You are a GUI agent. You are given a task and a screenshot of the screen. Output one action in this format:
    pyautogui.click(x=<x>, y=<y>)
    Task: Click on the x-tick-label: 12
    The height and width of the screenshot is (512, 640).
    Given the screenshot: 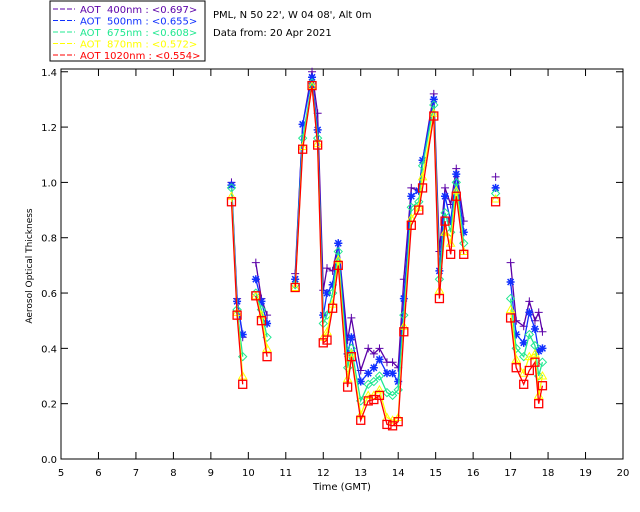 What is the action you would take?
    pyautogui.click(x=323, y=473)
    